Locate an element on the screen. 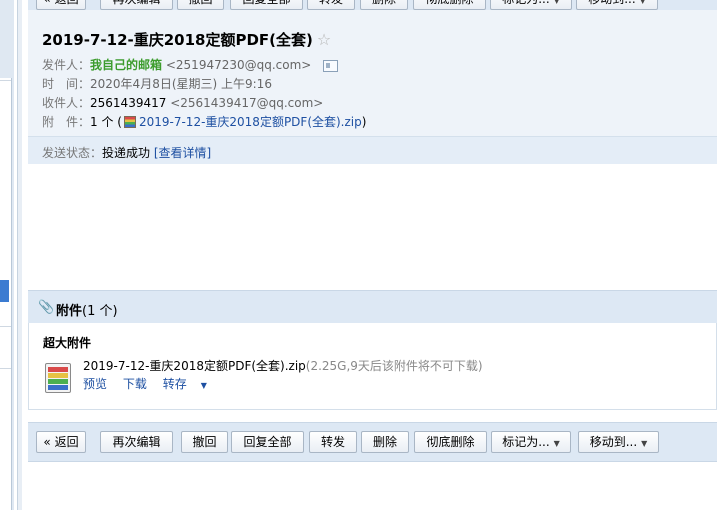 The height and width of the screenshot is (510, 717). recipient-name: 2561439417 is located at coordinates (128, 103).